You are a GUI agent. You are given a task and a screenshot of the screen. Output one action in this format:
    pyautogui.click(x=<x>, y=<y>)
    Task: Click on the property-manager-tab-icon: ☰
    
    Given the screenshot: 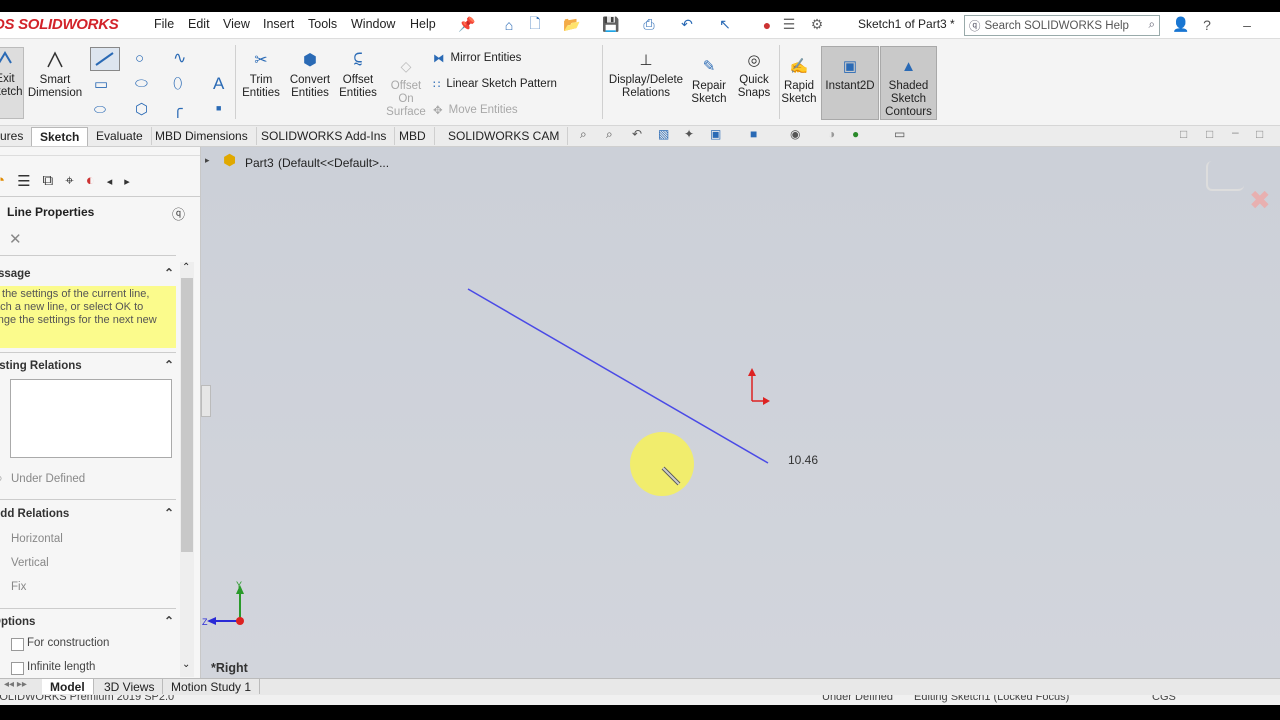 What is the action you would take?
    pyautogui.click(x=23, y=184)
    